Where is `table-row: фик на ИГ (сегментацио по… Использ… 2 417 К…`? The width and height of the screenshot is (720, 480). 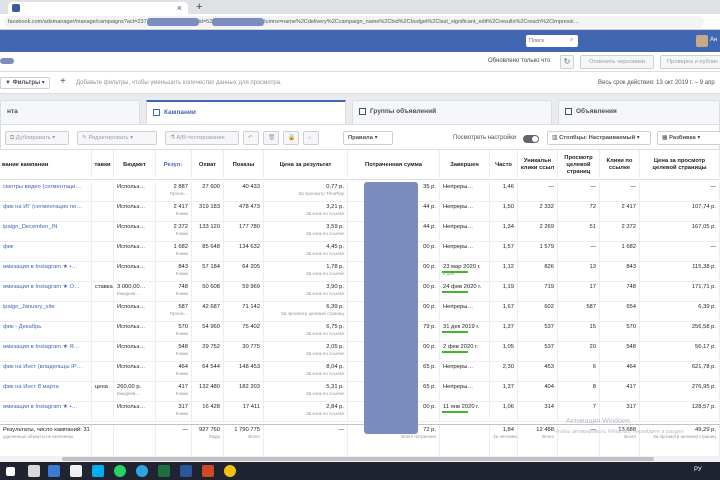
table-row: фик на ИГ (сегментацио по… Использ… 2 417 К… is located at coordinates (360, 212).